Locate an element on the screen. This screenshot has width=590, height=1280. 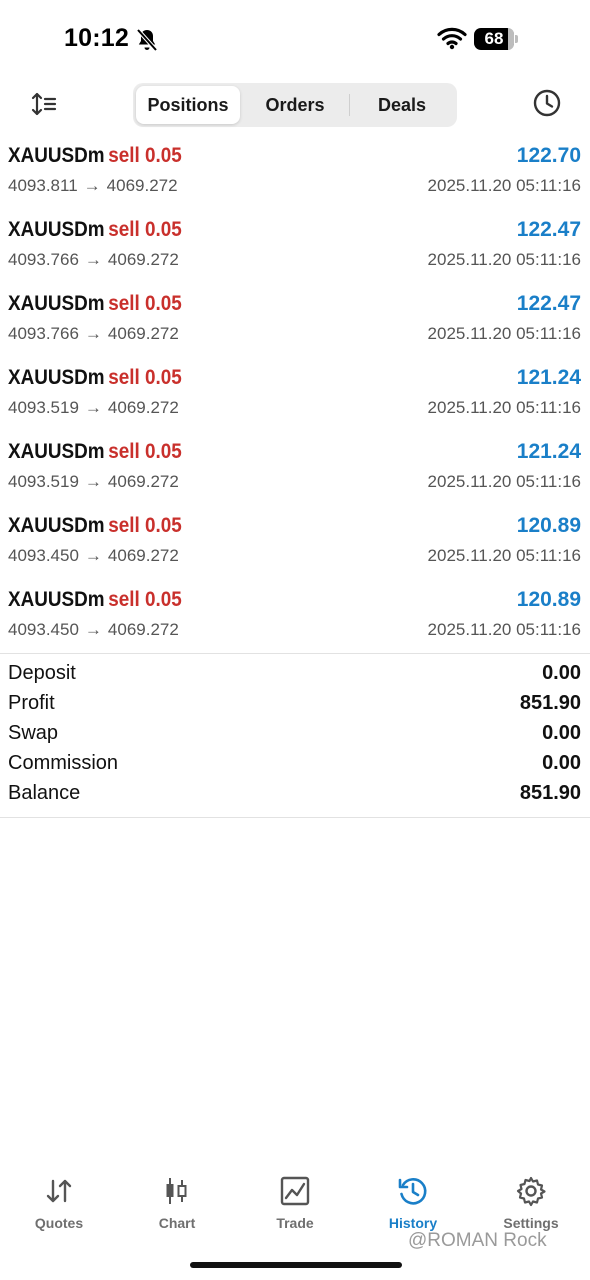
tab-deals: Deals is located at coordinates (402, 105).